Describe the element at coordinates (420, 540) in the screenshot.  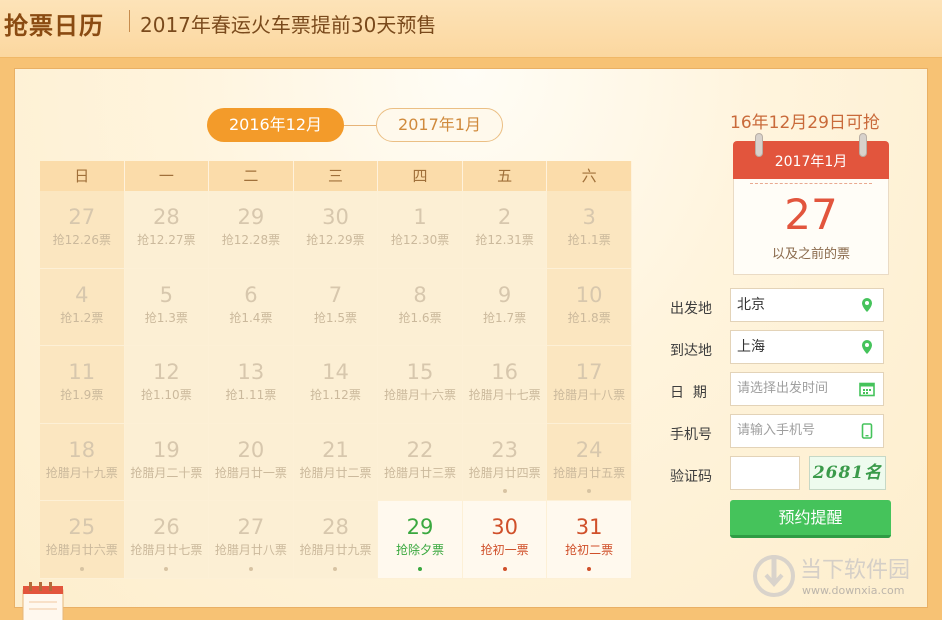
I see `calendar-day-cell: 29 抢除夕票` at that location.